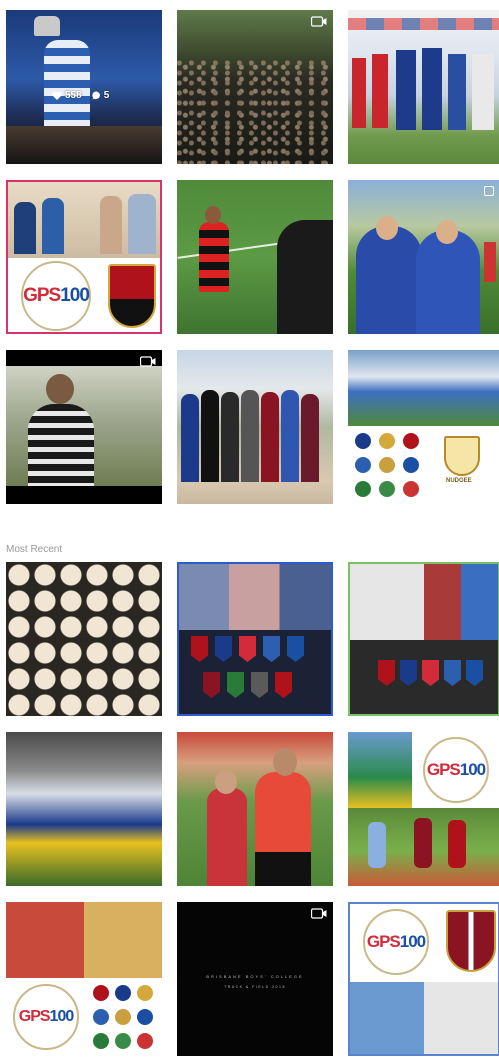 This screenshot has height=1057, width=499. Describe the element at coordinates (96, 95) in the screenshot. I see `comment-icon` at that location.